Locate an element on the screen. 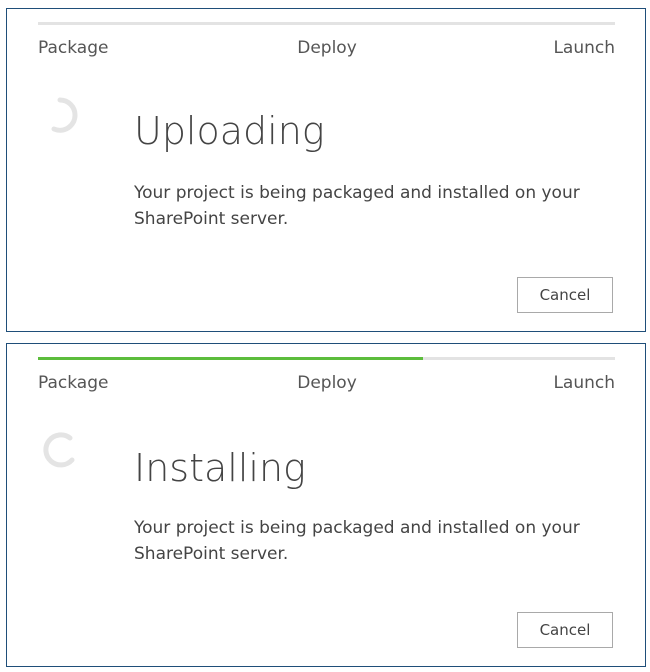 The image size is (650, 672). progress-bar-fill is located at coordinates (230, 358).